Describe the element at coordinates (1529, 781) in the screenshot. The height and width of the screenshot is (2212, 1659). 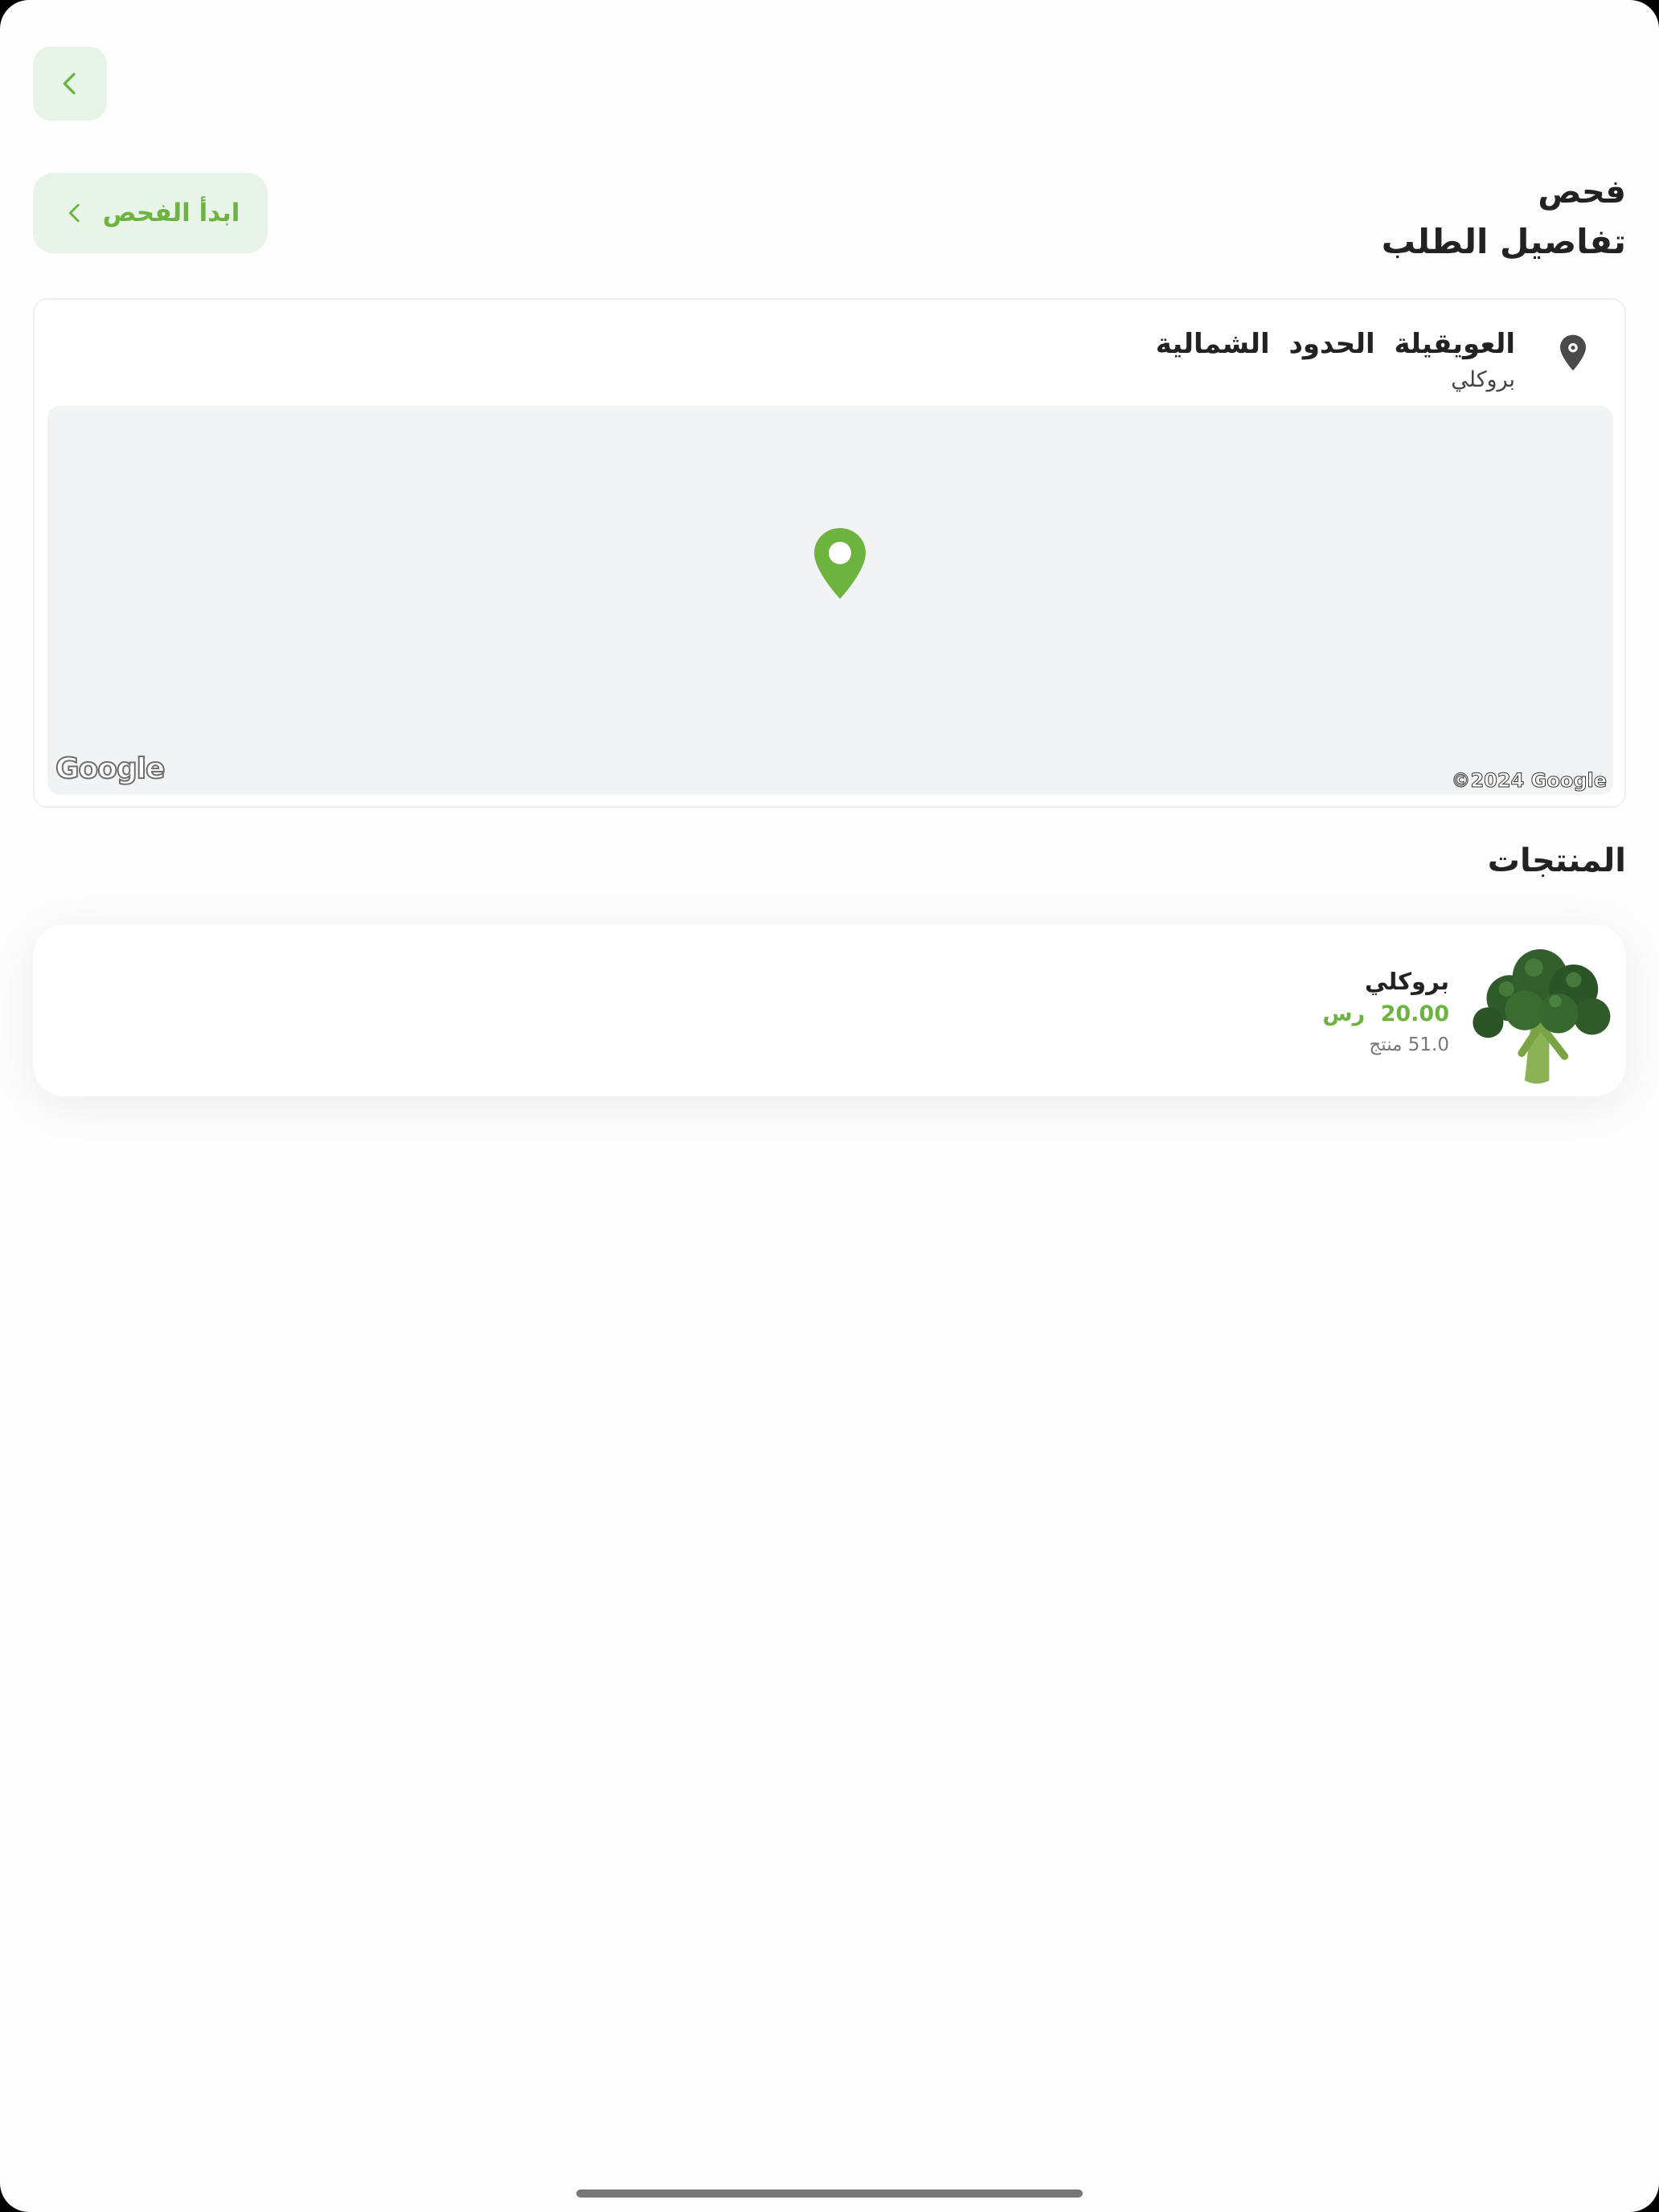
I see `map-copyright: ©2024 Google` at that location.